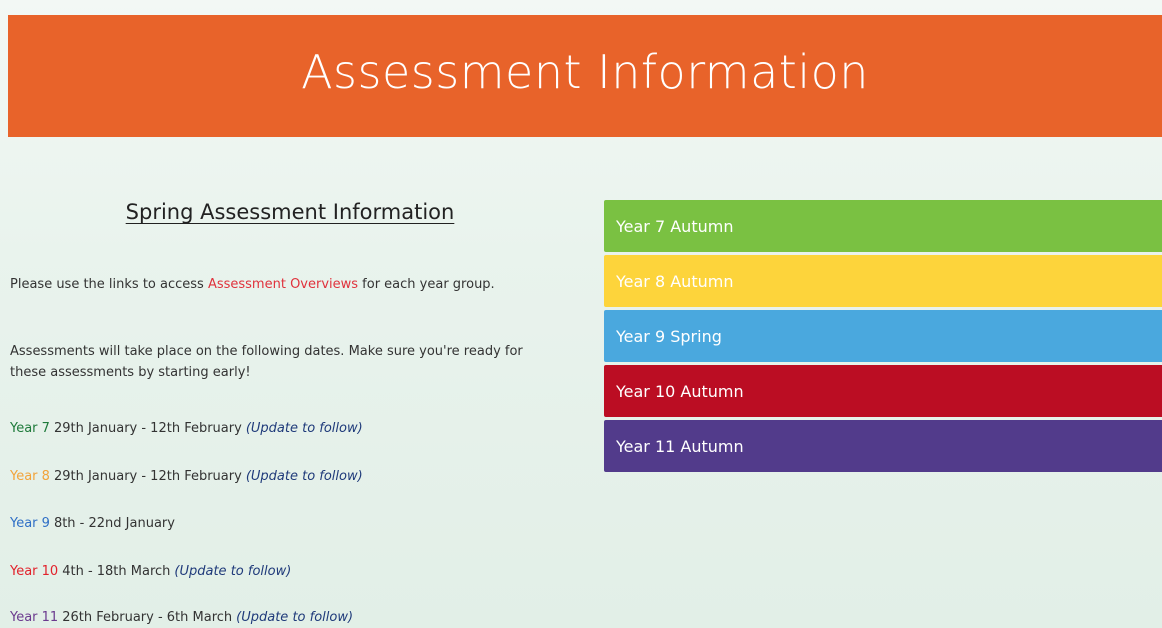  What do you see at coordinates (109, 284) in the screenshot?
I see `intro-text-before: Please use the links to access` at bounding box center [109, 284].